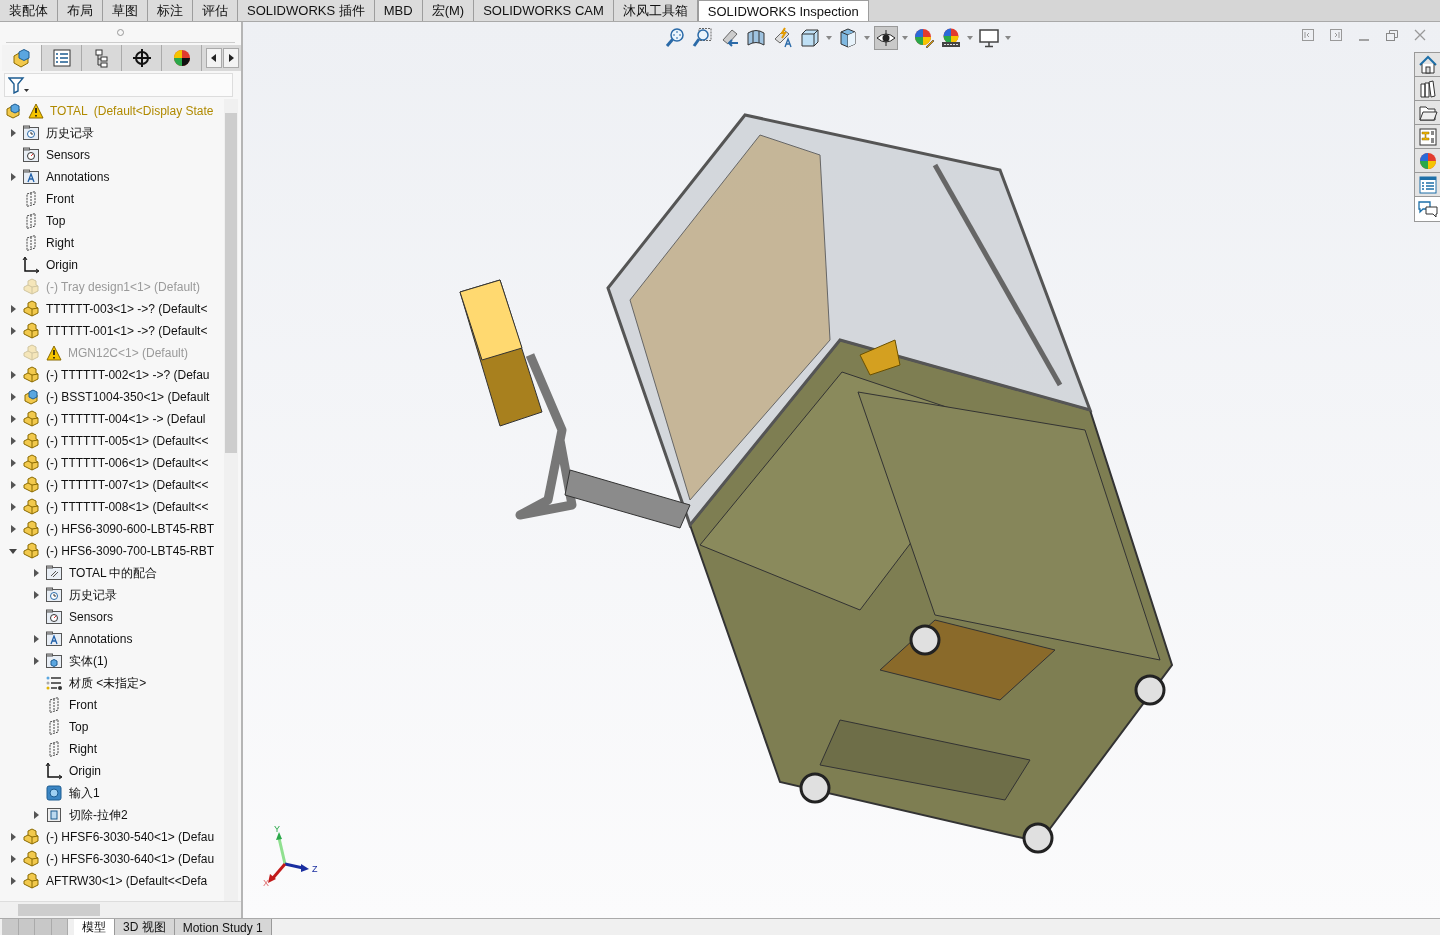  Describe the element at coordinates (127, 309) in the screenshot. I see `tree-item: TTTTTT-003<1> ->? (Default<` at that location.